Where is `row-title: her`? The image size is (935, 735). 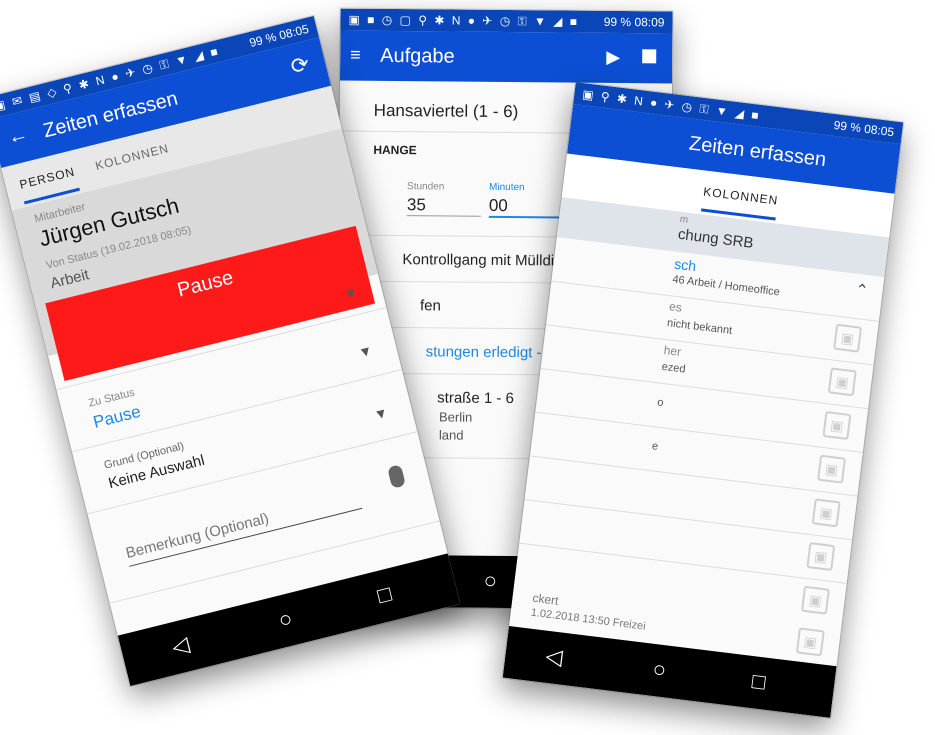
row-title: her is located at coordinates (672, 350).